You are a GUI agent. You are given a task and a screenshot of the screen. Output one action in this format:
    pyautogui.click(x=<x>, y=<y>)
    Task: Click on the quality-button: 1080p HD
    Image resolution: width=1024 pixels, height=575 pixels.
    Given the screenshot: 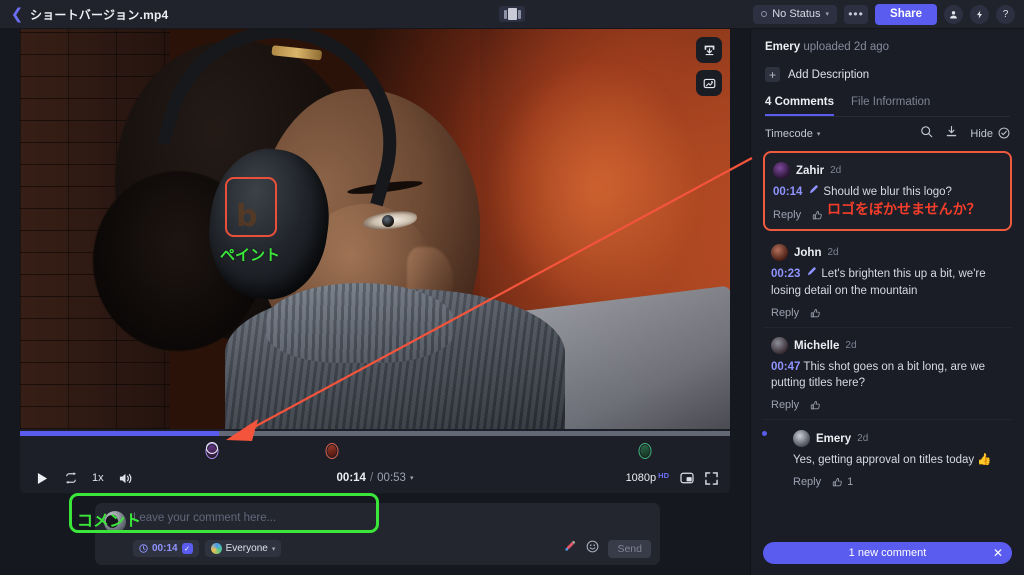 What is the action you would take?
    pyautogui.click(x=647, y=478)
    